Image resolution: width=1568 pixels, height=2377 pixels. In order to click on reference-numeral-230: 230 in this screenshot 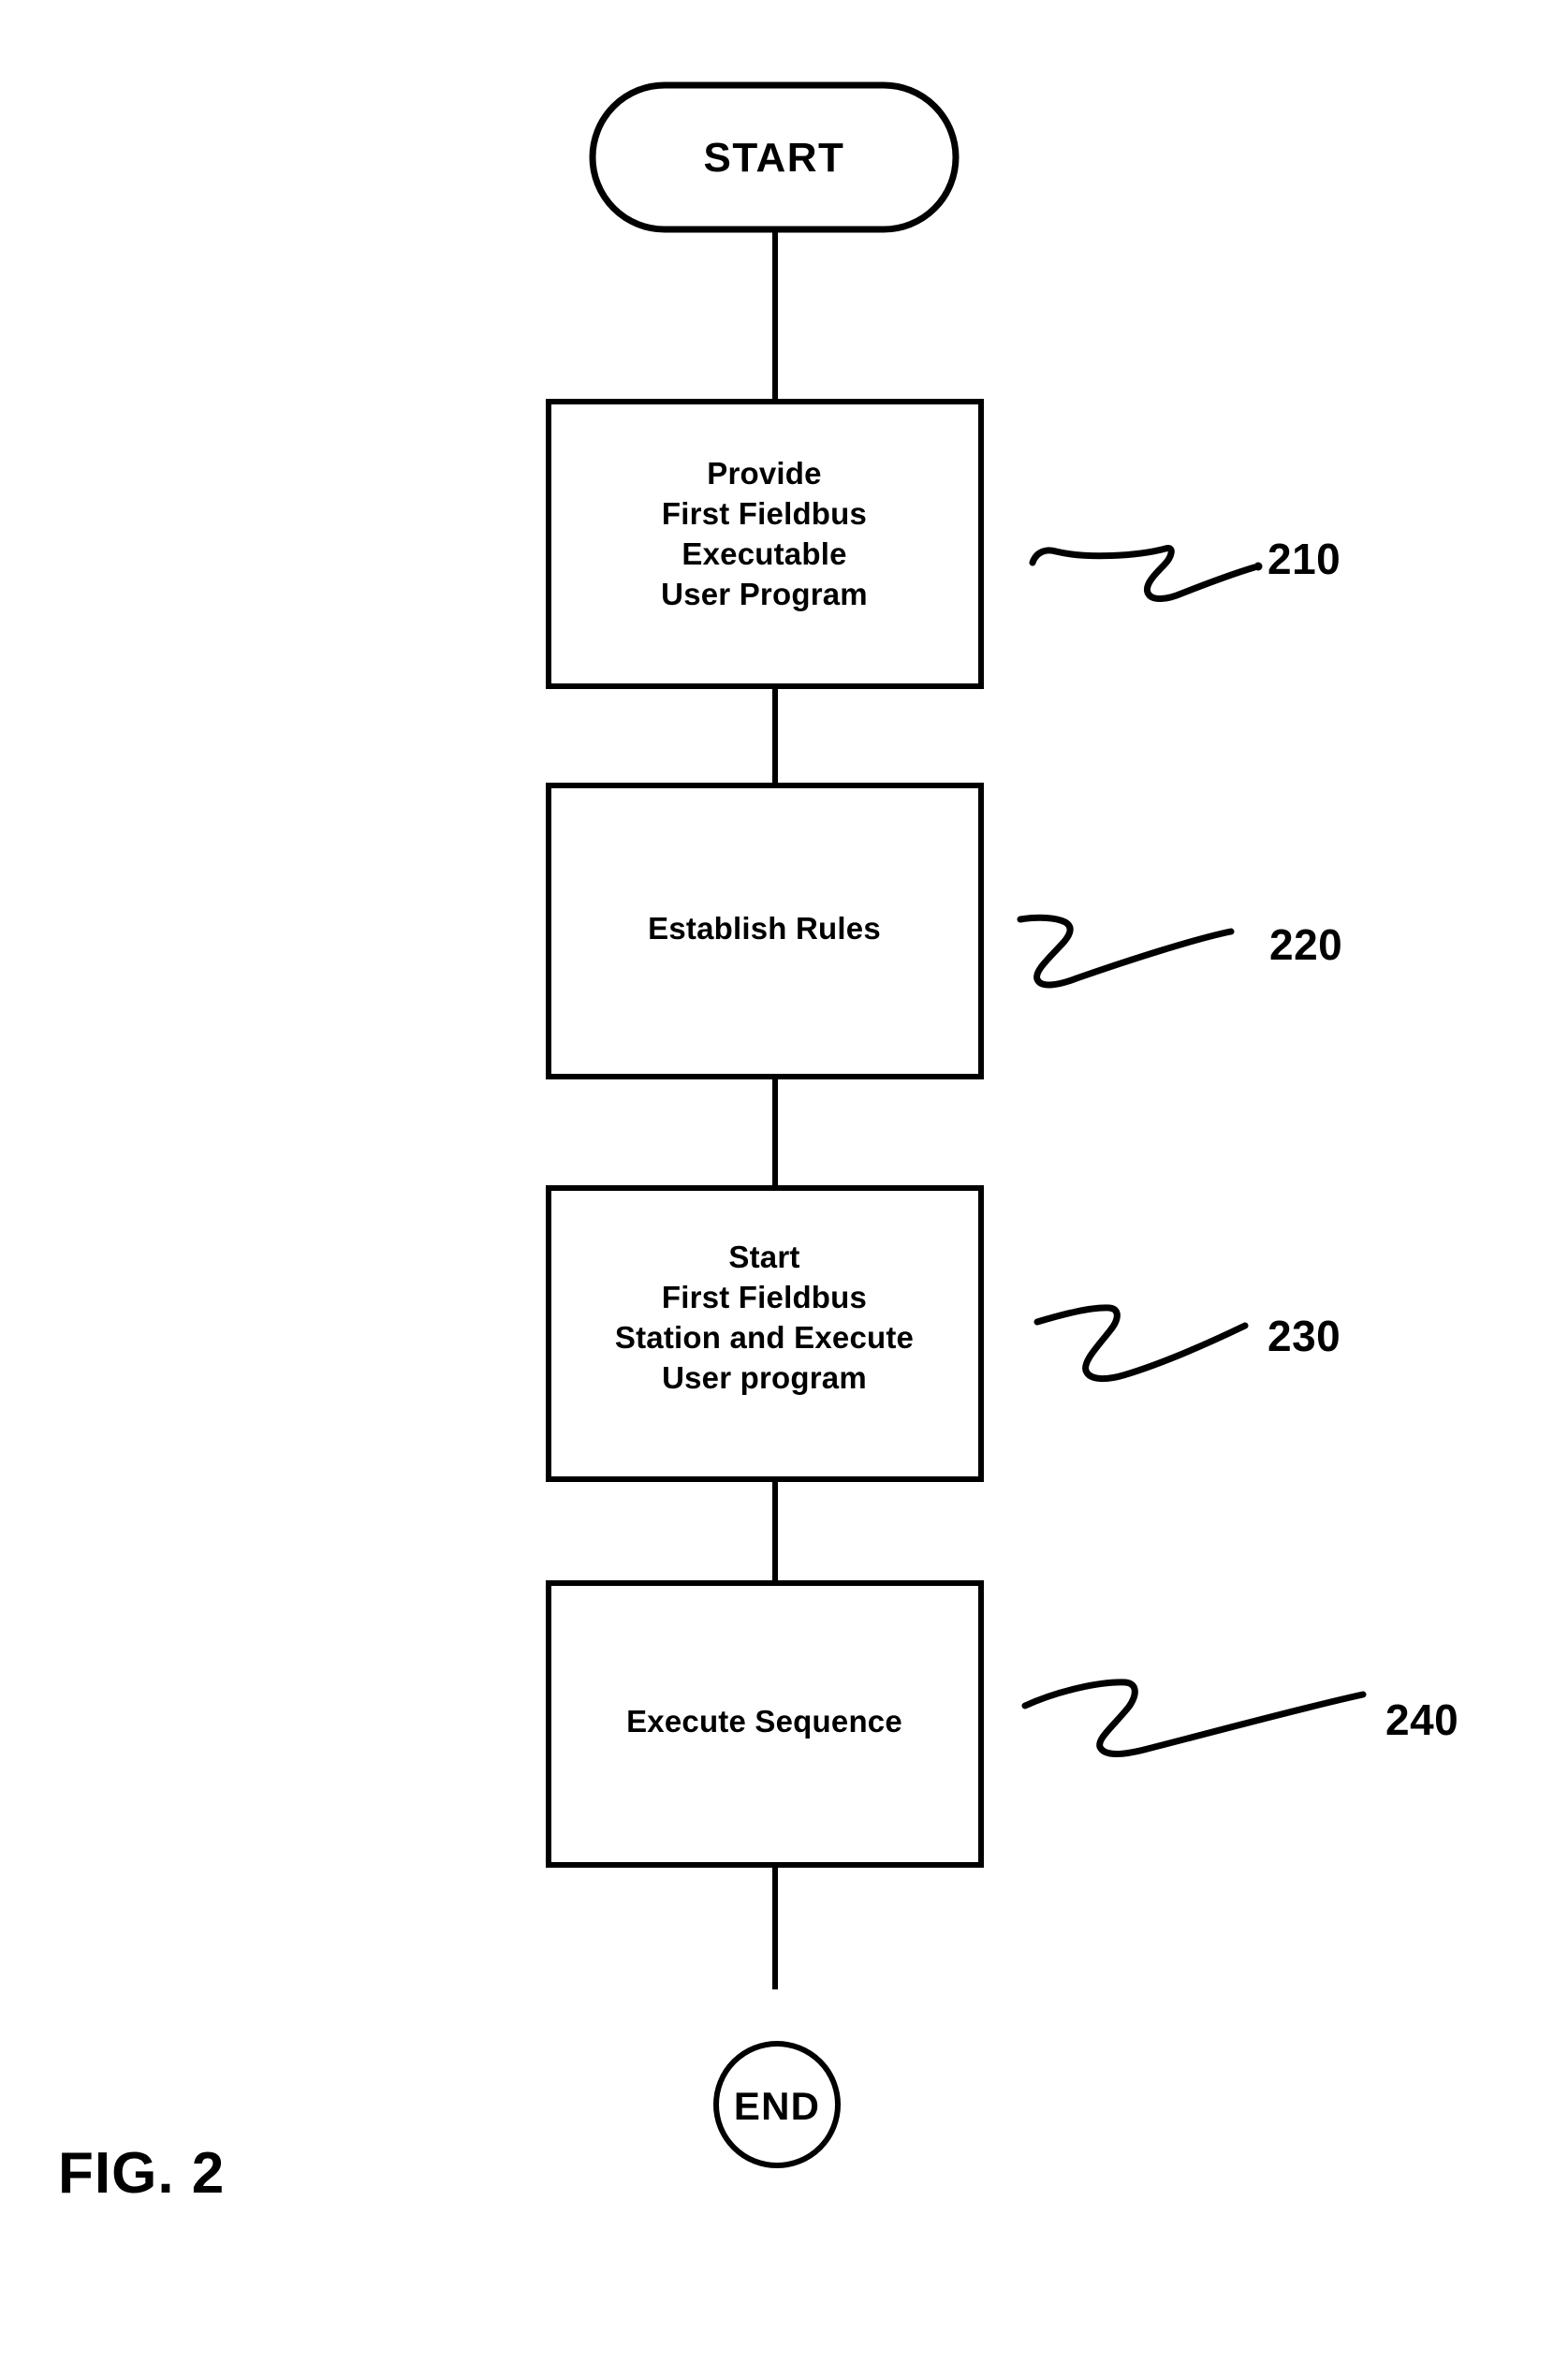, I will do `click(1305, 1336)`.